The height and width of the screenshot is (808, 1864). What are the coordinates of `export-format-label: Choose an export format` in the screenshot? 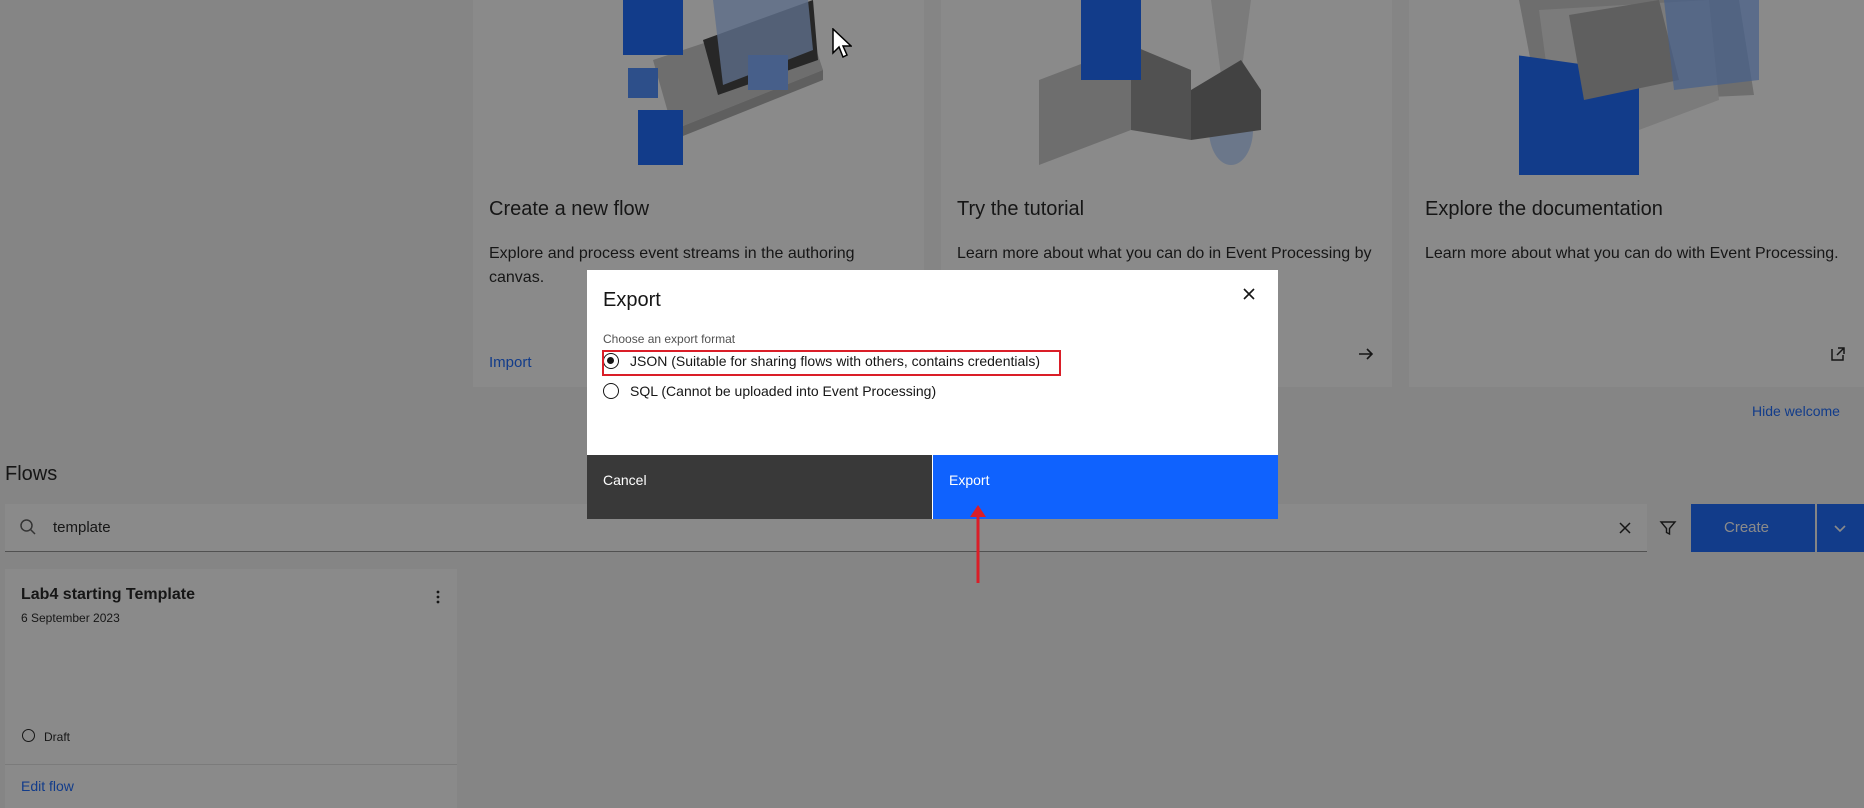 It's located at (669, 339).